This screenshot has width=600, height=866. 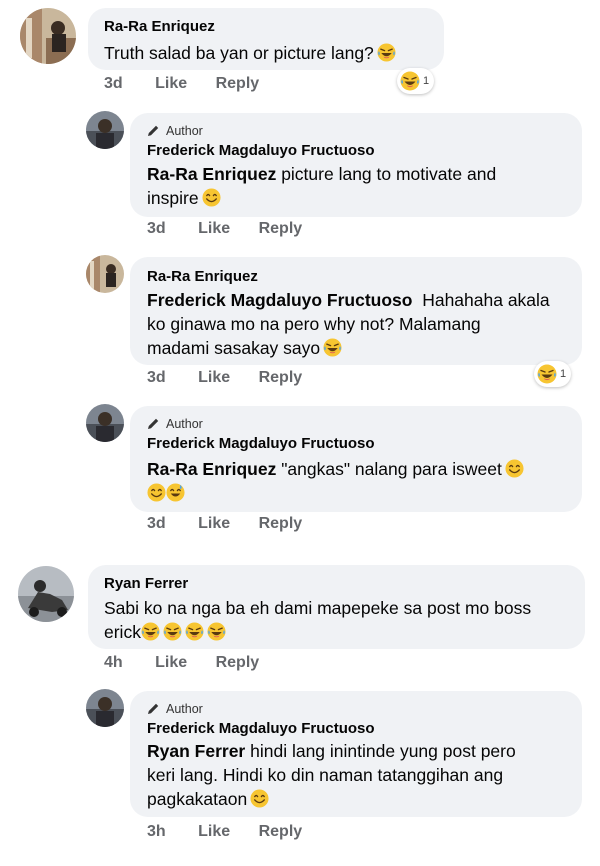 I want to click on mention-link: Ryan Ferrer, so click(x=196, y=751).